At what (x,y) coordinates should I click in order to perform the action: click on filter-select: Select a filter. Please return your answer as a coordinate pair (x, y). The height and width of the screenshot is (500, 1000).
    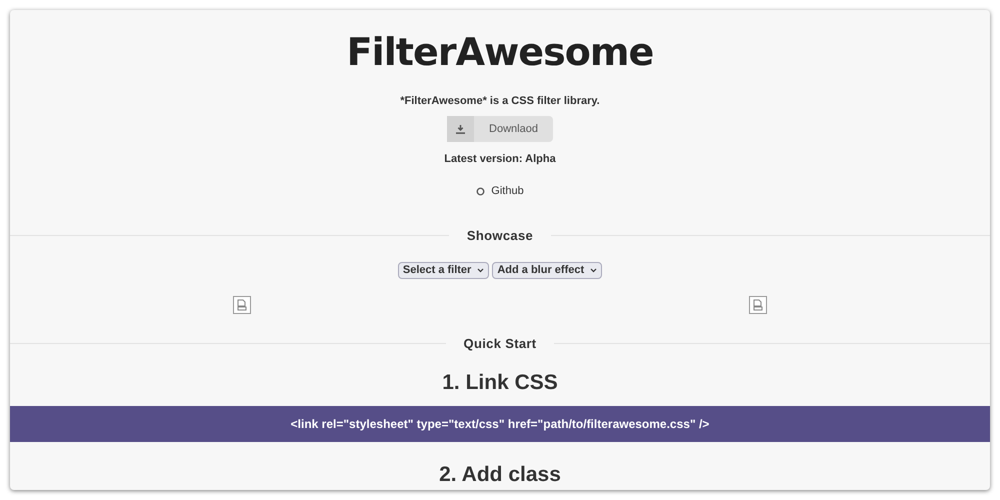
    Looking at the image, I should click on (444, 270).